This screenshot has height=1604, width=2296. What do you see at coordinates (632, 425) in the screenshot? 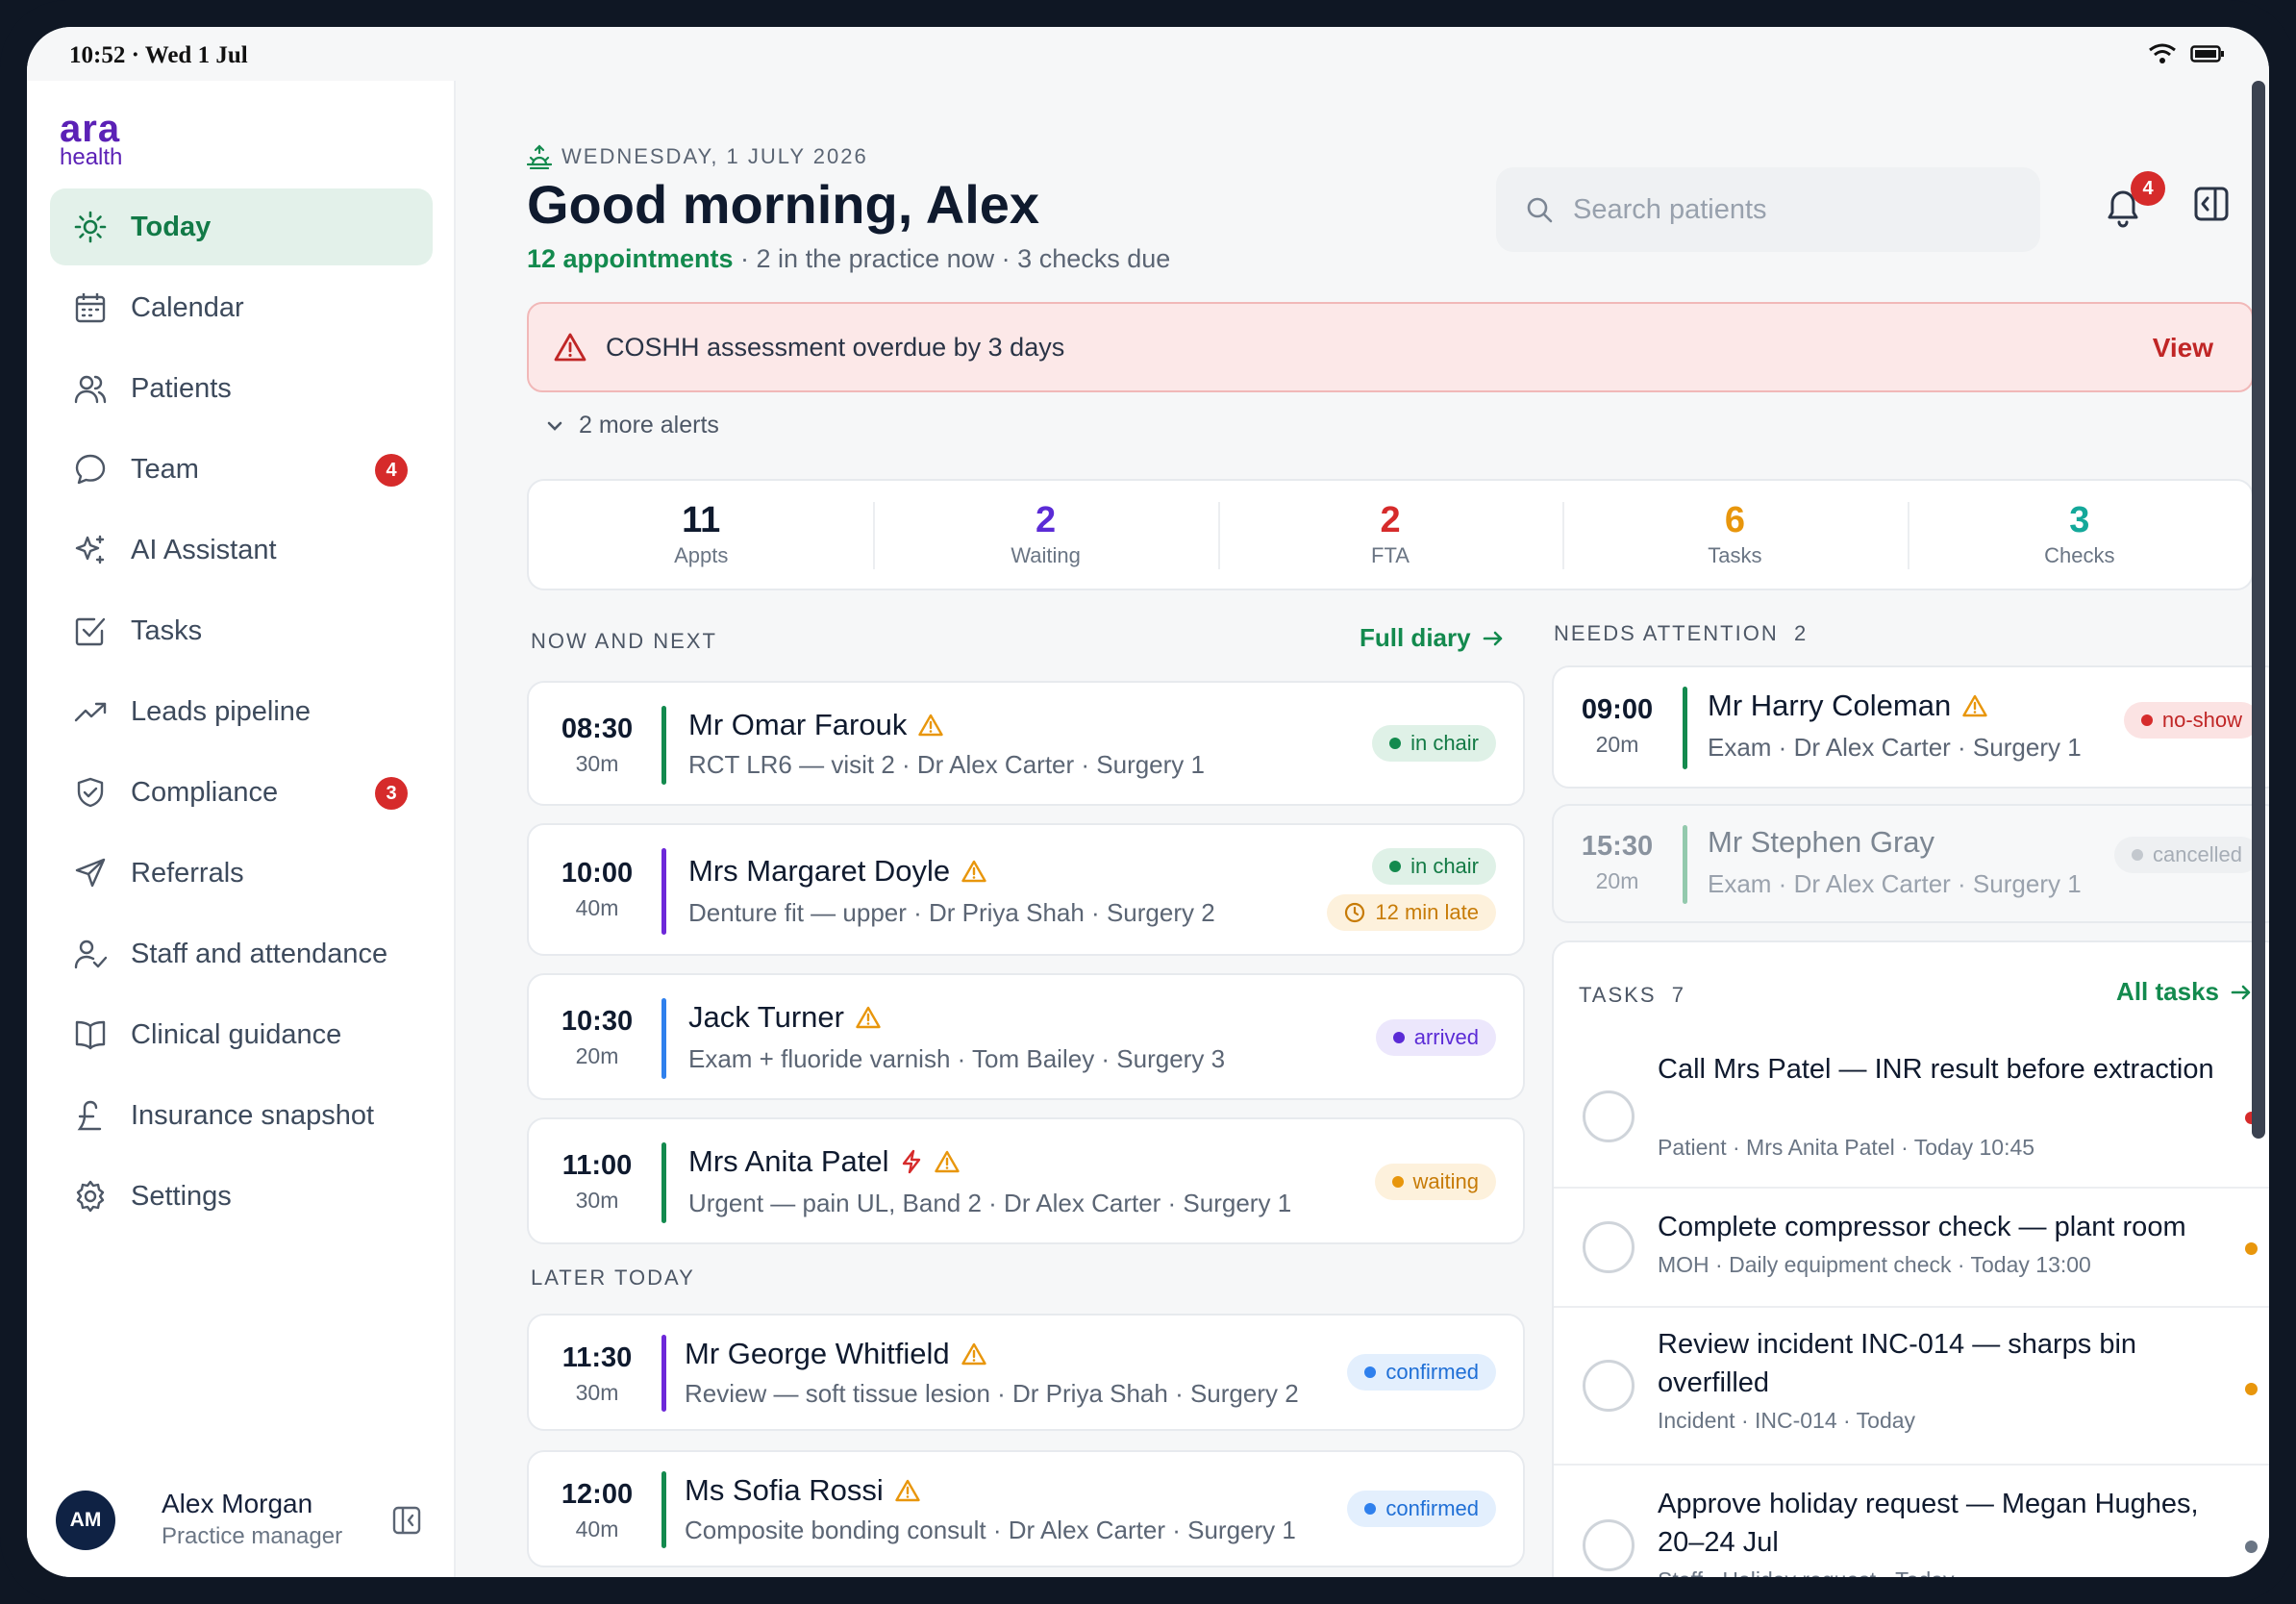
I see `more-alerts-toggle: 2 more alerts` at bounding box center [632, 425].